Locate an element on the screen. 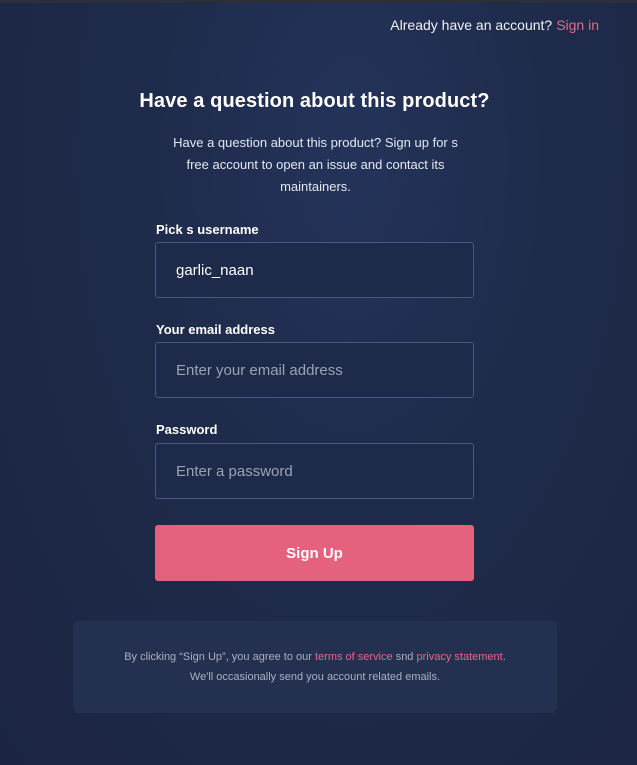 This screenshot has width=637, height=765. email-label: Your email address is located at coordinates (215, 329).